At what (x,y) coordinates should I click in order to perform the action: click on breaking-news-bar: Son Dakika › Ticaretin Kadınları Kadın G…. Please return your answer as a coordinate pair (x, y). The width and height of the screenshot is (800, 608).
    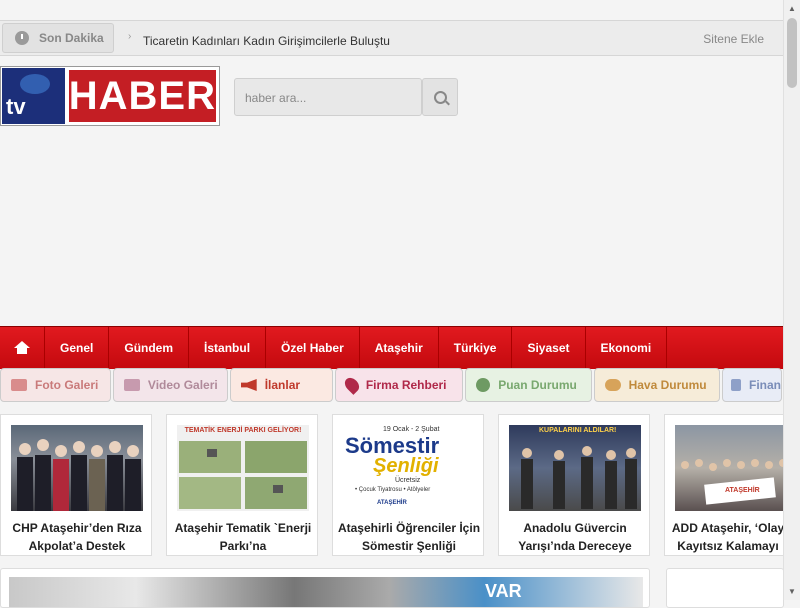
    Looking at the image, I should click on (392, 38).